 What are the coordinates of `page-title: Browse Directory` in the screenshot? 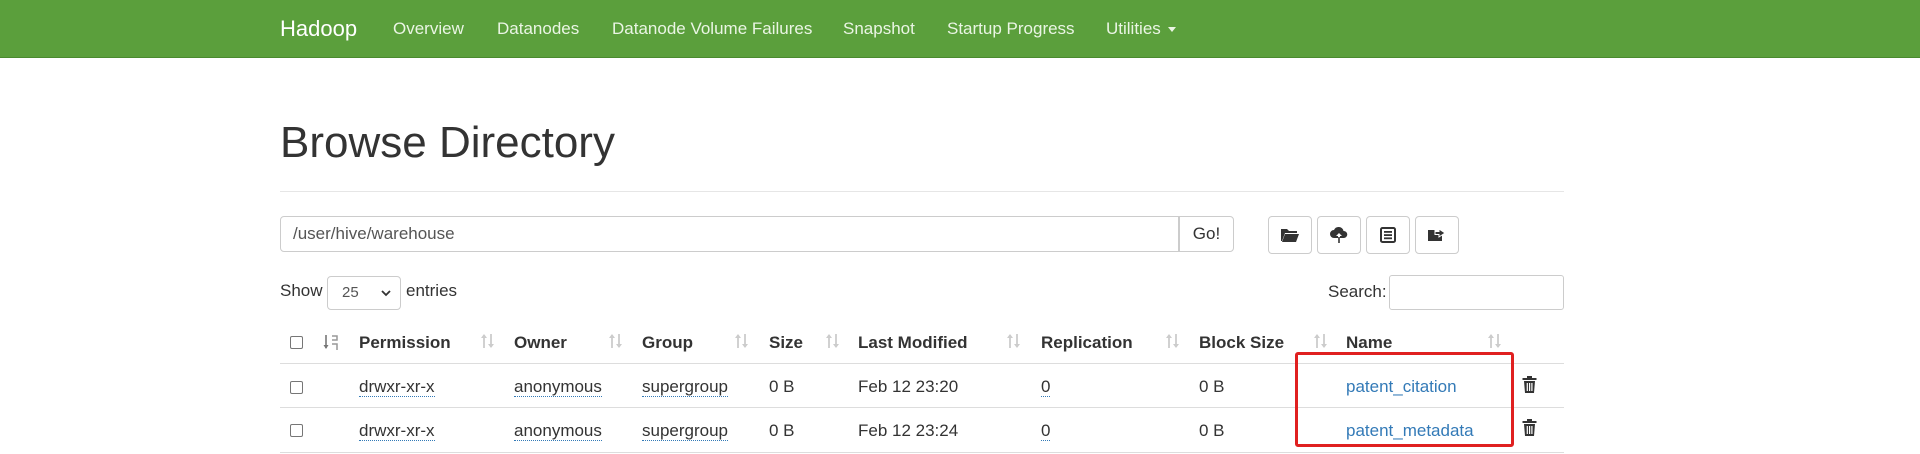 It's located at (447, 142).